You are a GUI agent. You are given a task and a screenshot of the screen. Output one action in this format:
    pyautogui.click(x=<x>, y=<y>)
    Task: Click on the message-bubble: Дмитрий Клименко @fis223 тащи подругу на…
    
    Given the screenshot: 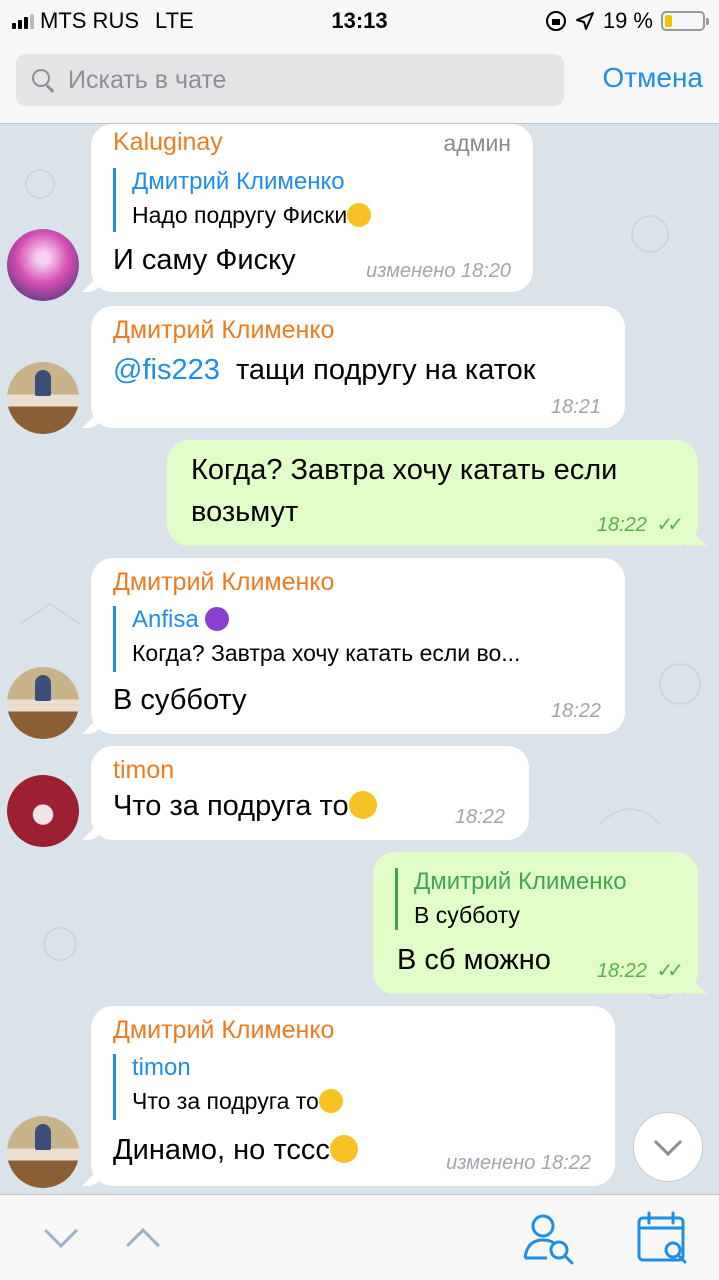 What is the action you would take?
    pyautogui.click(x=358, y=367)
    